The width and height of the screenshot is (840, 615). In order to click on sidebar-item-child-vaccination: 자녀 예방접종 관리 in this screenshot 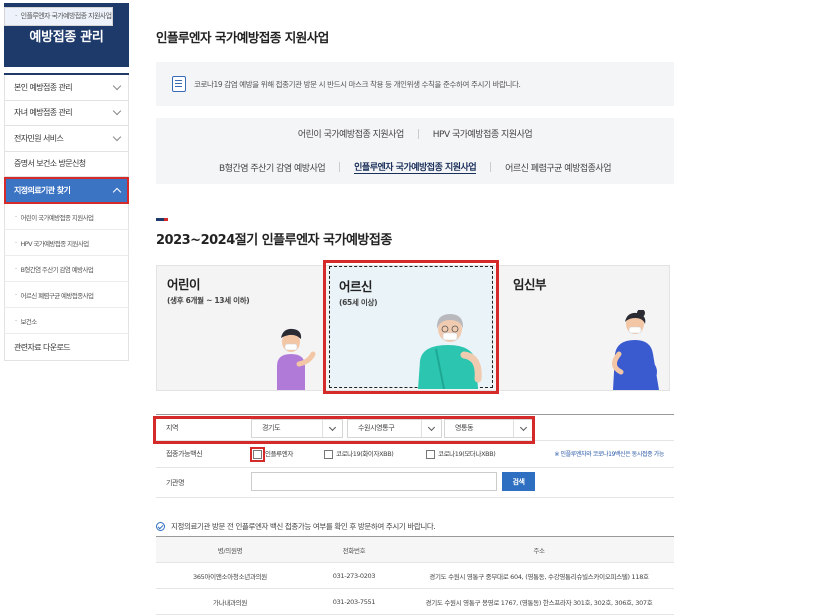, I will do `click(66, 113)`.